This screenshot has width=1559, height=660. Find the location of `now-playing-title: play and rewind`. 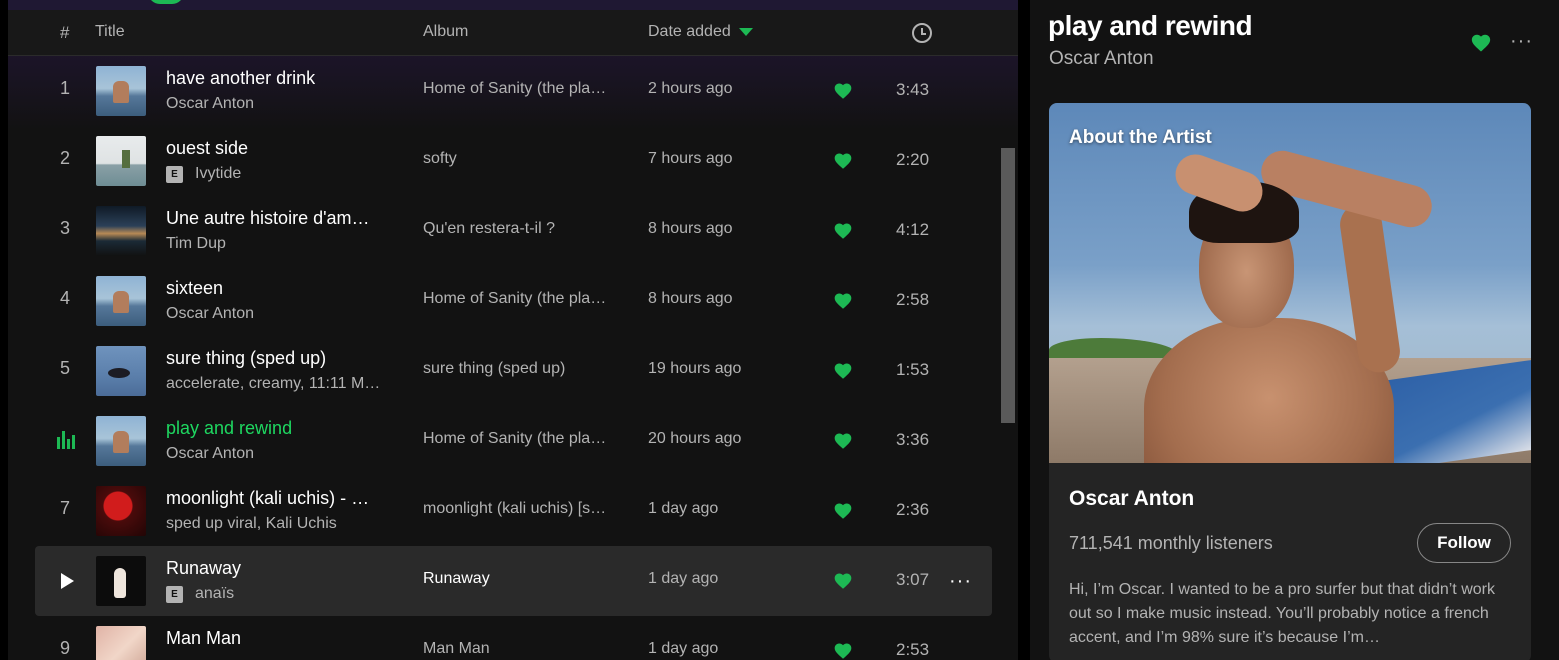

now-playing-title: play and rewind is located at coordinates (1150, 26).